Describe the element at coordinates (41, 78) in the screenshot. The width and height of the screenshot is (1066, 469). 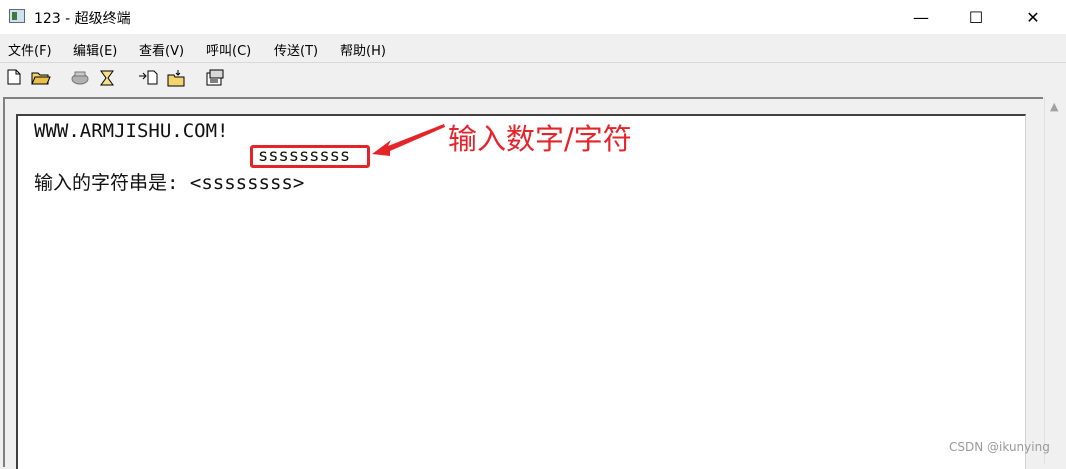
I see `open-folder-icon` at that location.